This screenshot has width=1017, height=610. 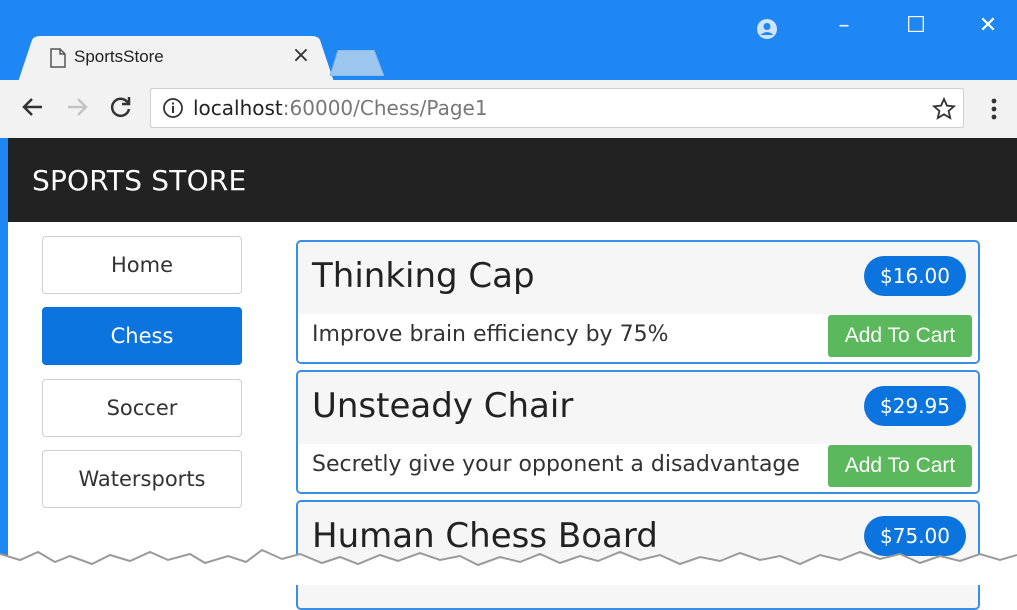 I want to click on store-brand: SPORTS STORE, so click(x=139, y=180).